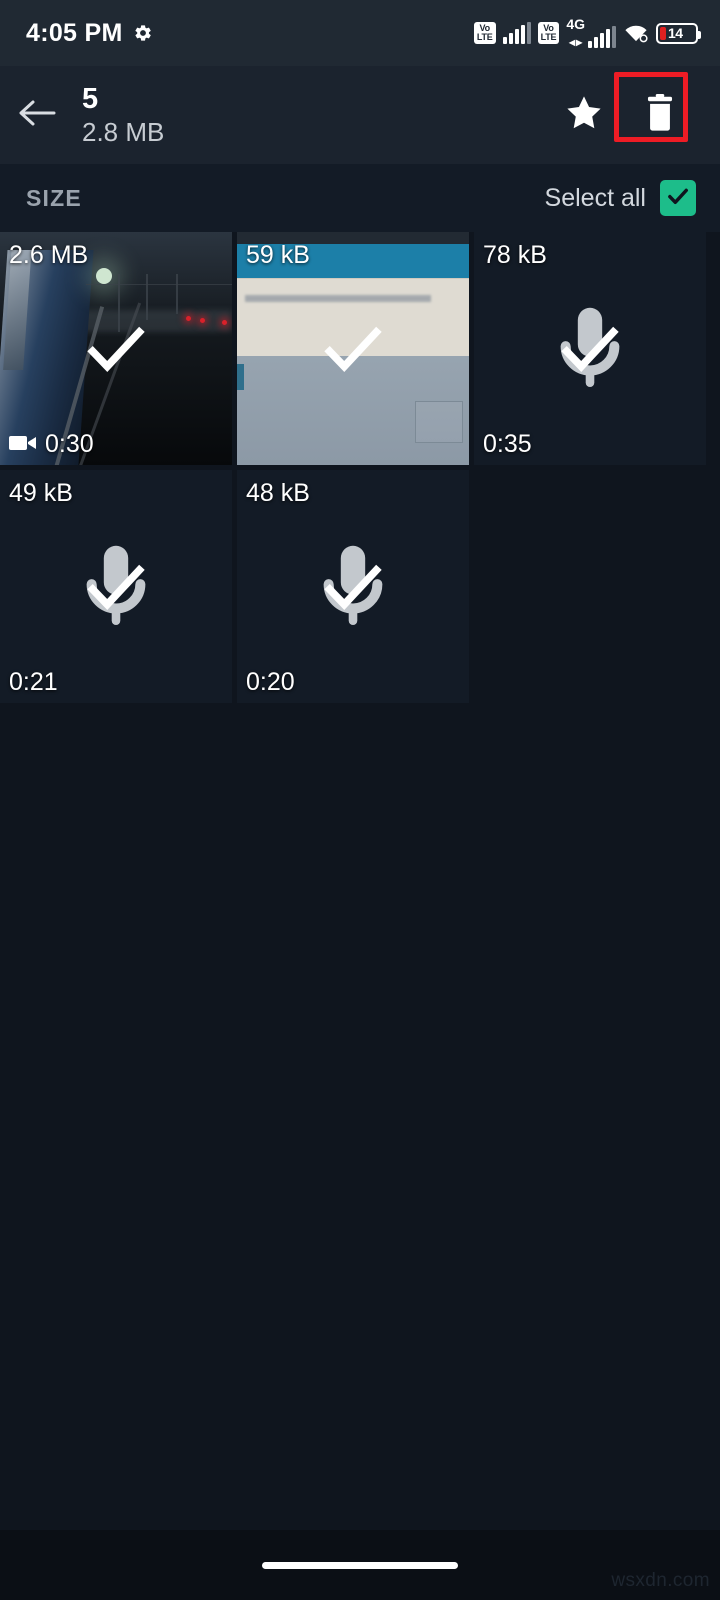 Image resolution: width=720 pixels, height=1600 pixels. What do you see at coordinates (484, 37) in the screenshot?
I see `volte-label-bottom: LTE` at bounding box center [484, 37].